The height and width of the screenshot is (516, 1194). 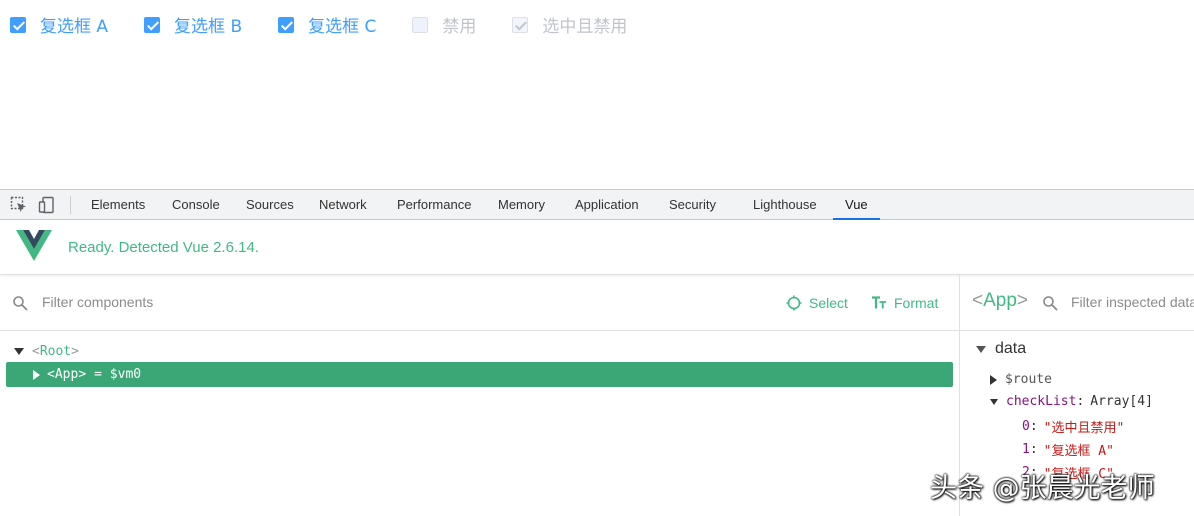 I want to click on collapse-arrow-icon, so click(x=36, y=374).